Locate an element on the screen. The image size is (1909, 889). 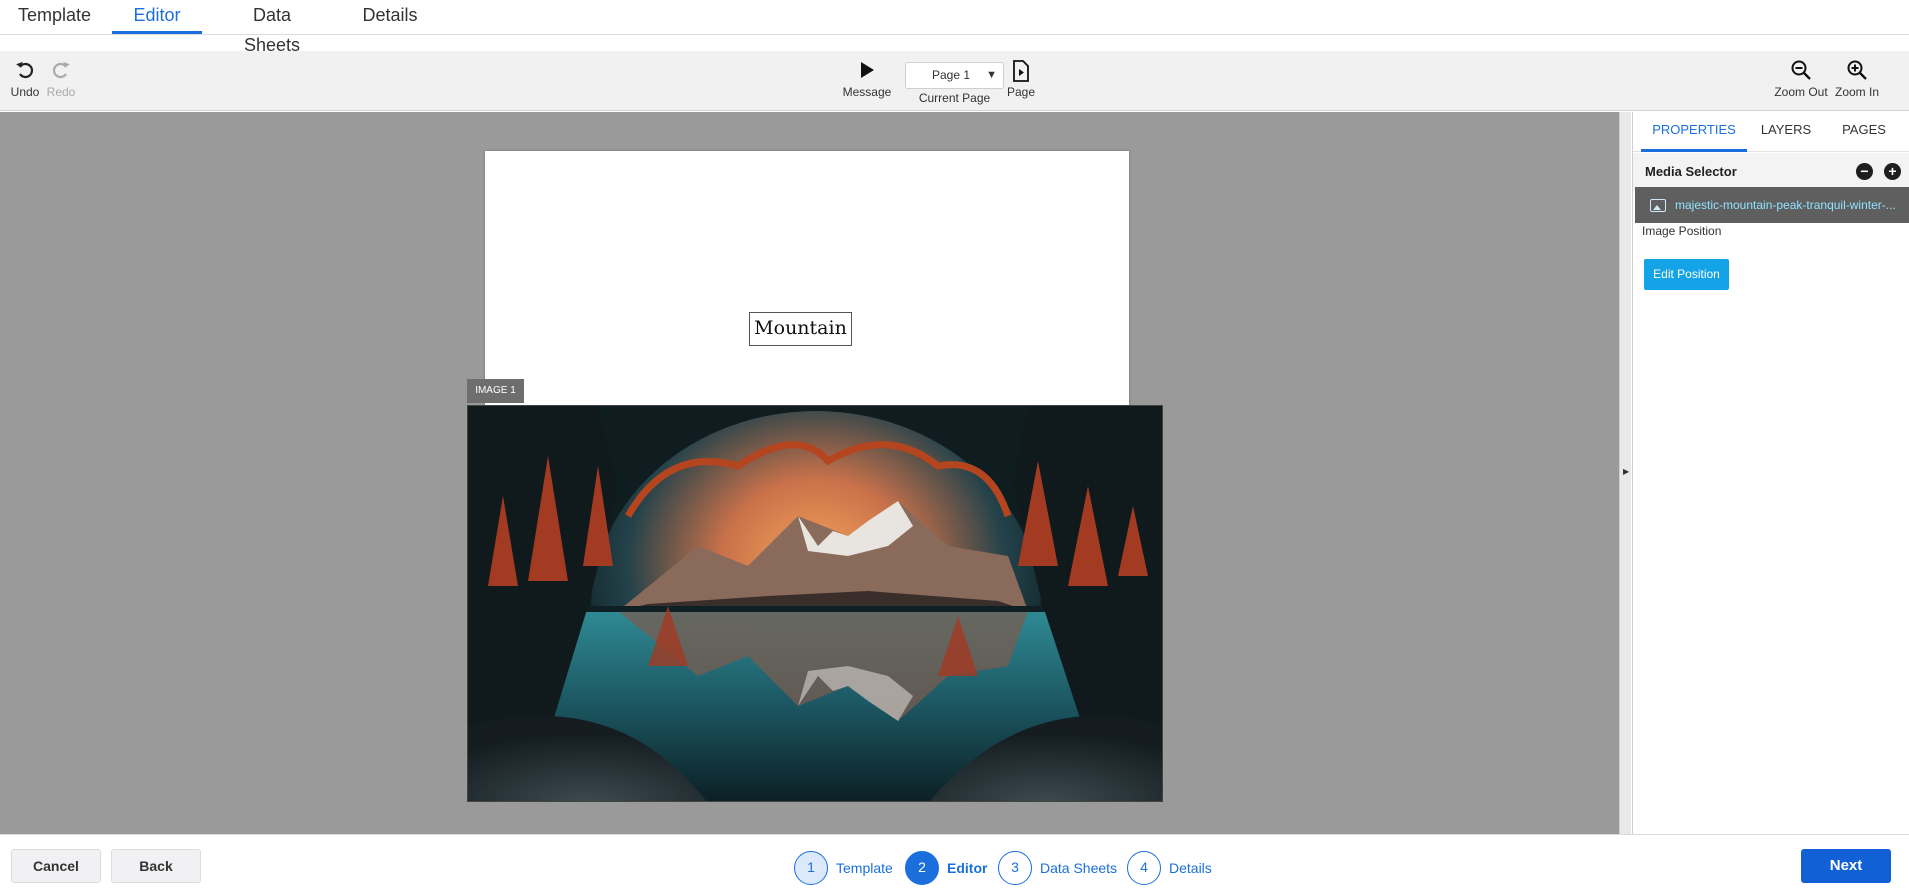
panel-collapse-bar: ▶ is located at coordinates (1625, 473).